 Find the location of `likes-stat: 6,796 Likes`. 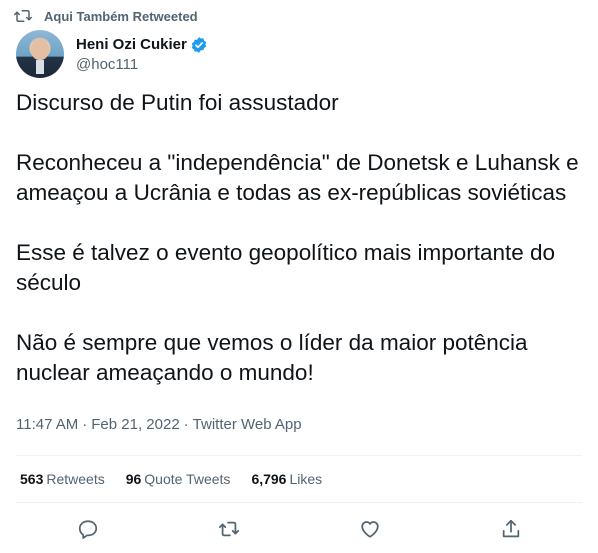

likes-stat: 6,796 Likes is located at coordinates (286, 479).